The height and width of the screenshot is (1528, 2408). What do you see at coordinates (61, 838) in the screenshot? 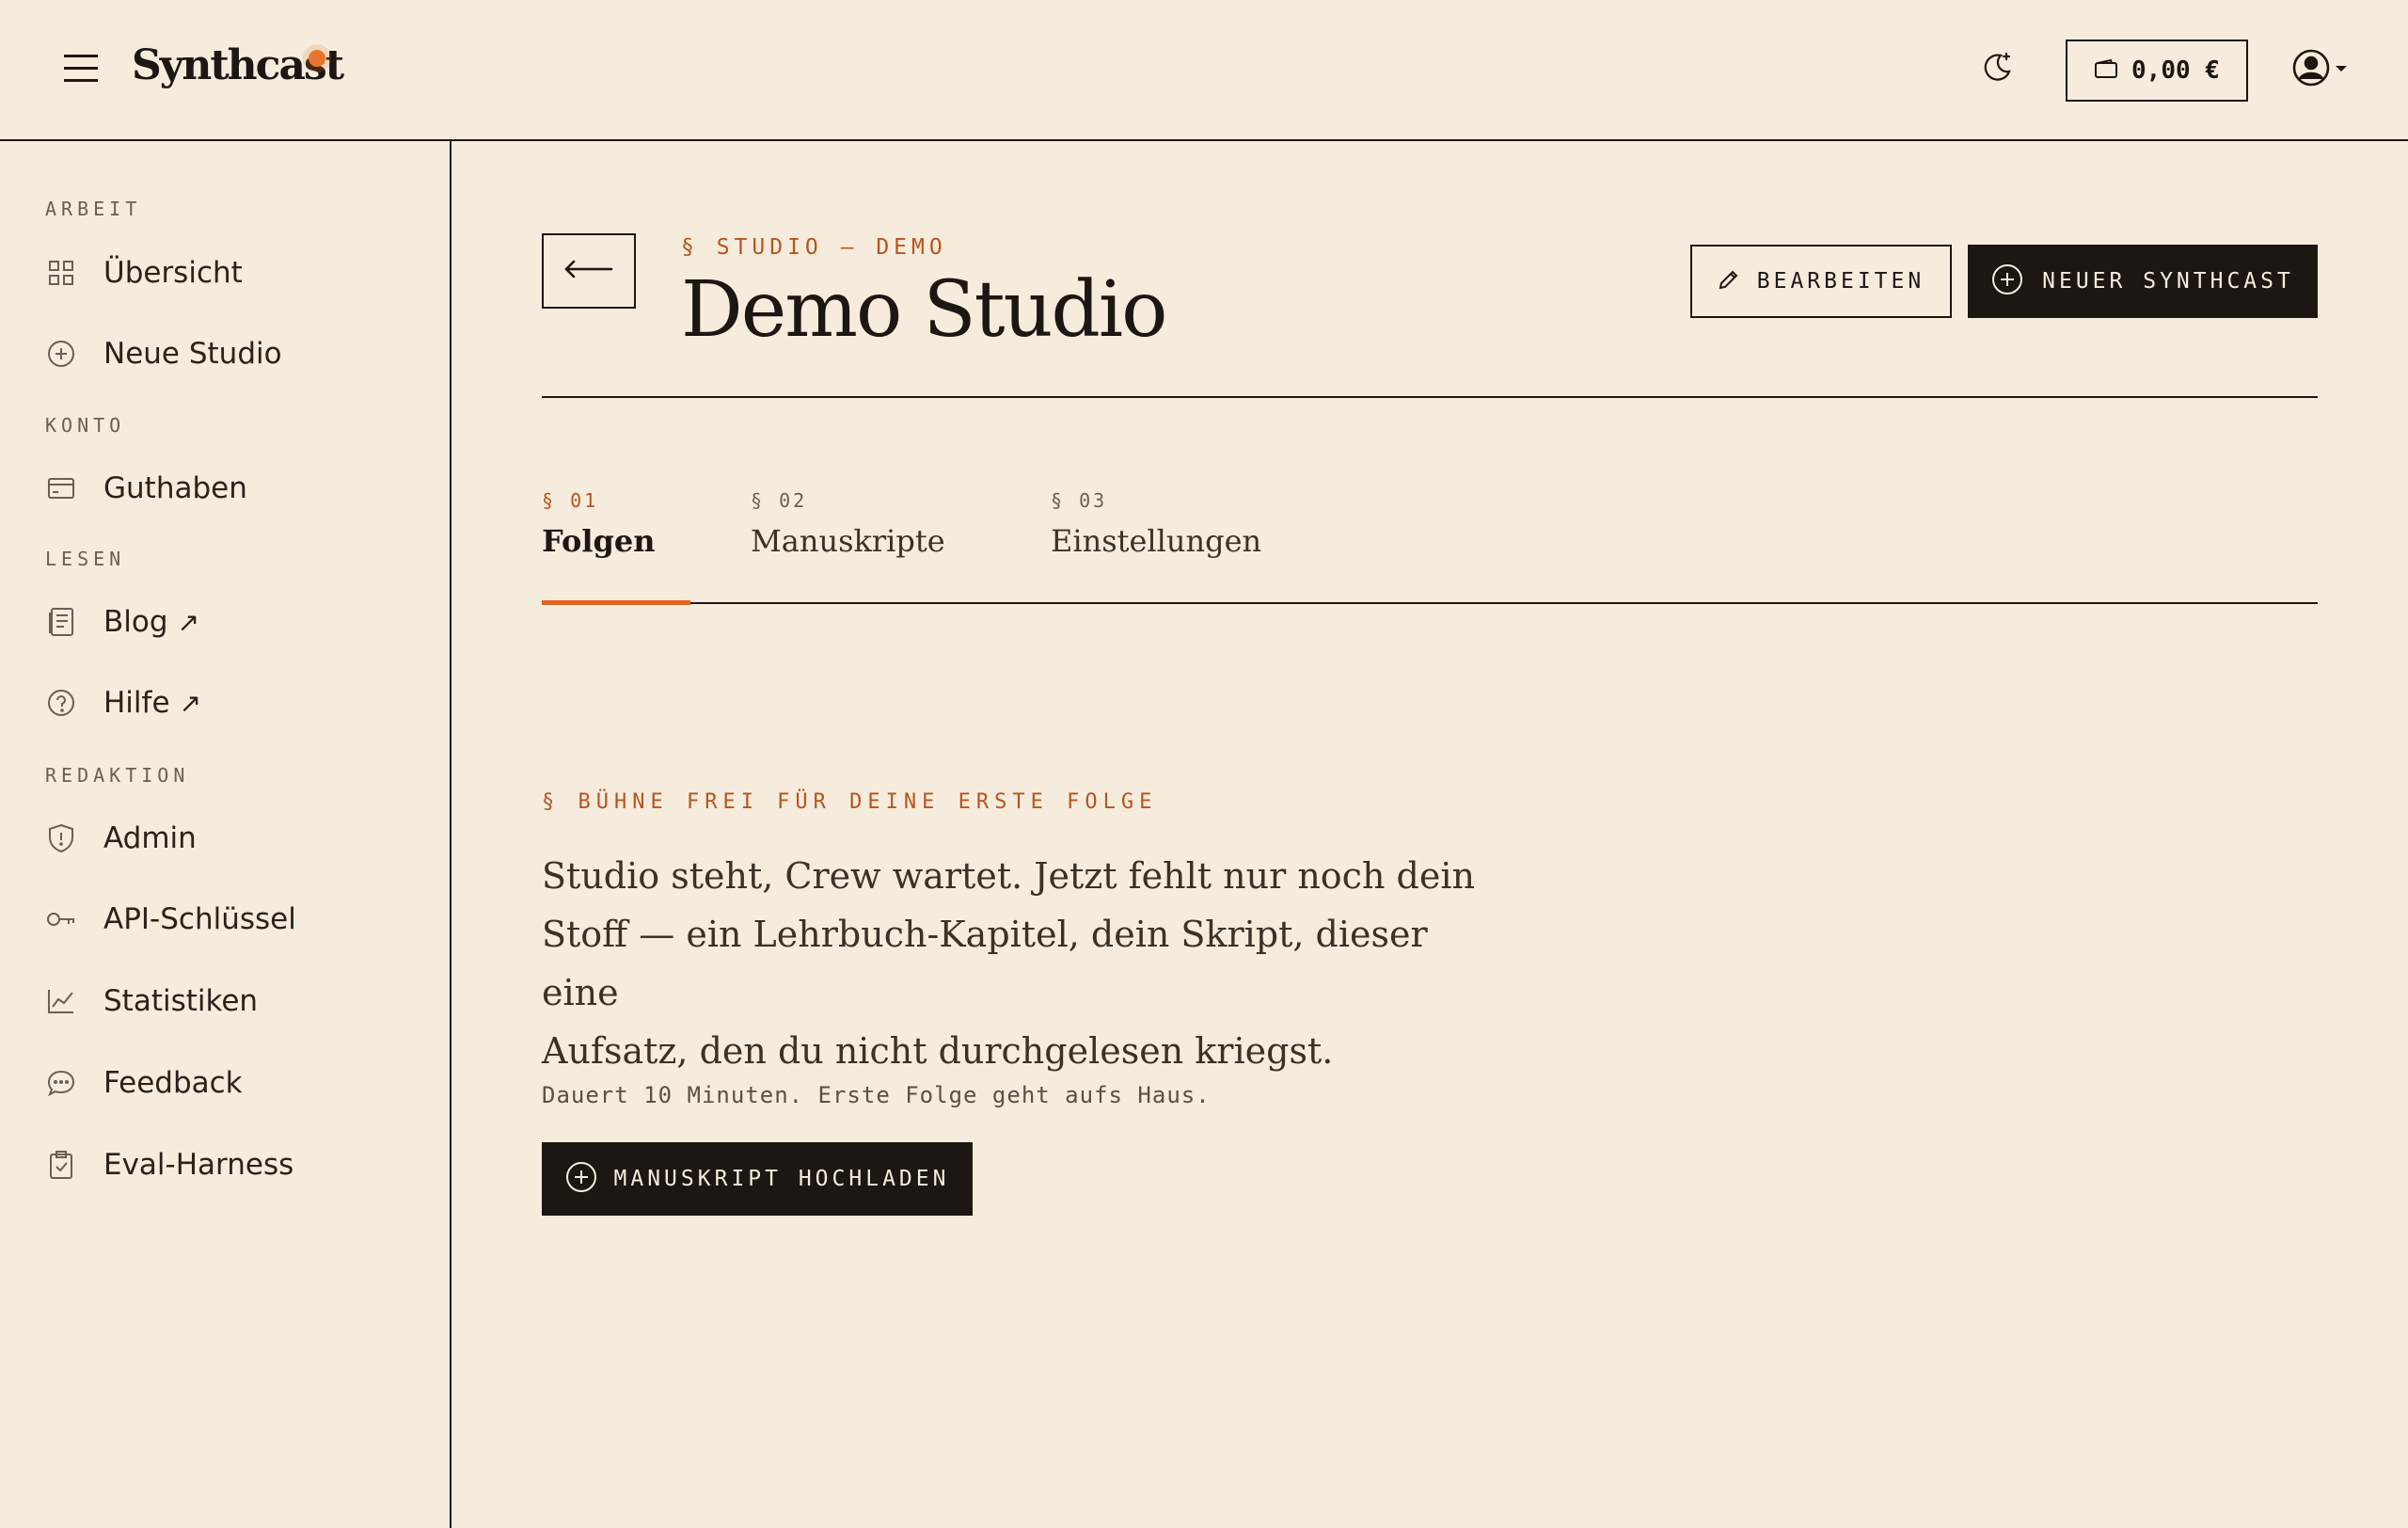
I see `shield-icon` at bounding box center [61, 838].